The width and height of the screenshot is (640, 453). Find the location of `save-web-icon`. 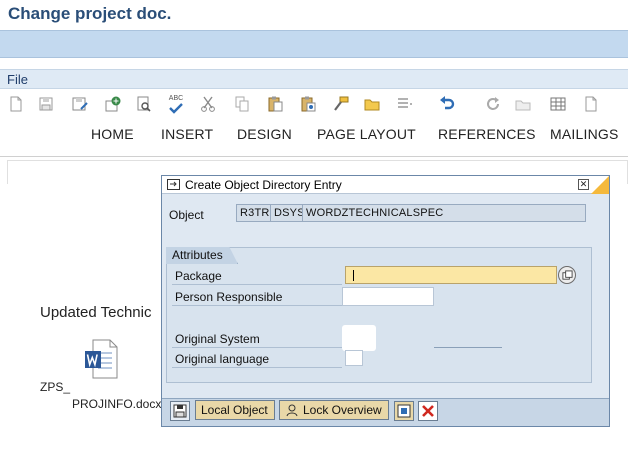

save-web-icon is located at coordinates (113, 104).